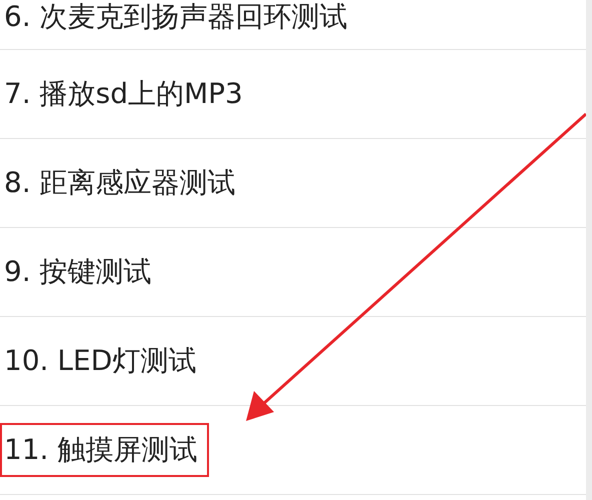 The height and width of the screenshot is (500, 592). I want to click on list-item: 10. LED灯测试, so click(101, 361).